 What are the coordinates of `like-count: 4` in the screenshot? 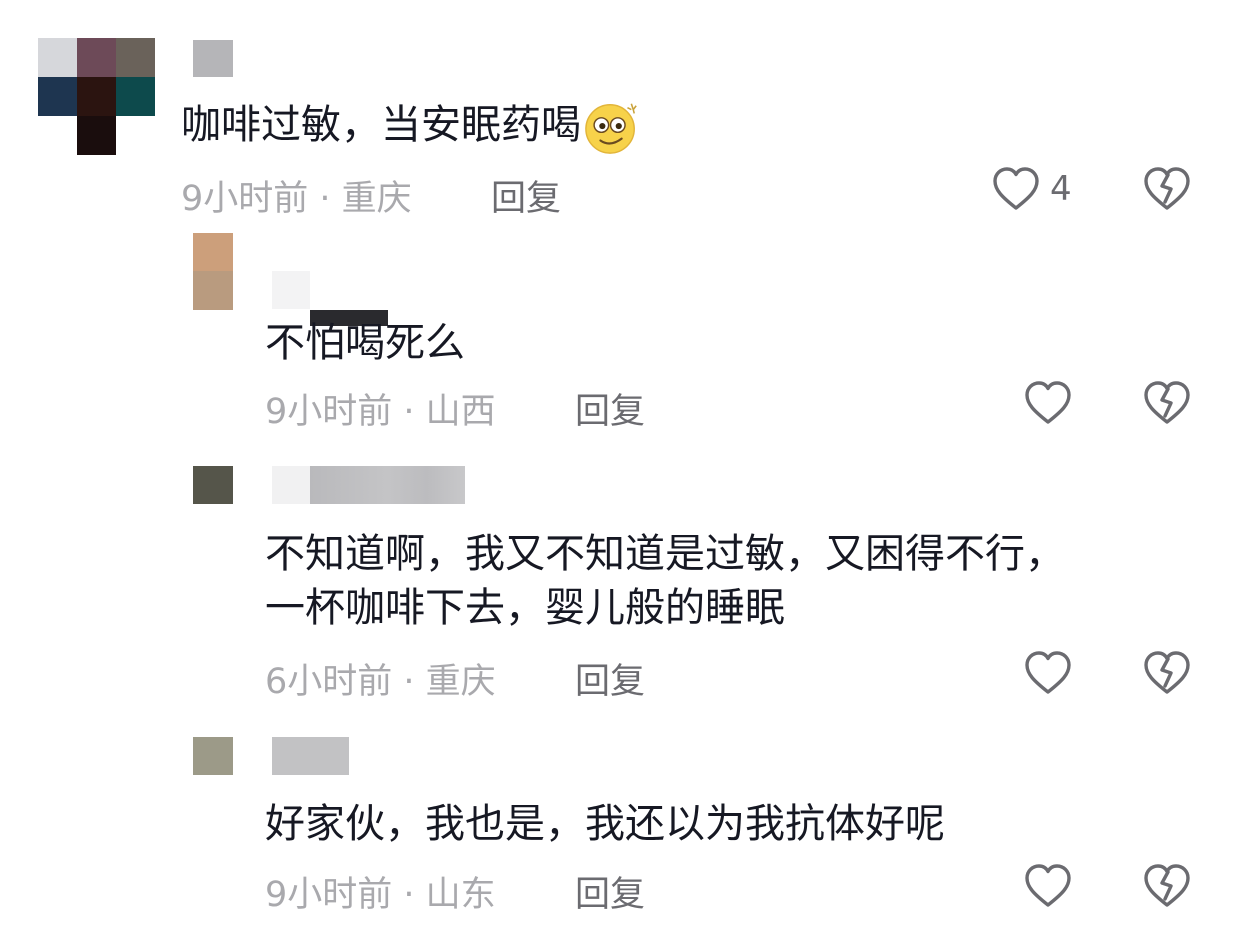 It's located at (1061, 189).